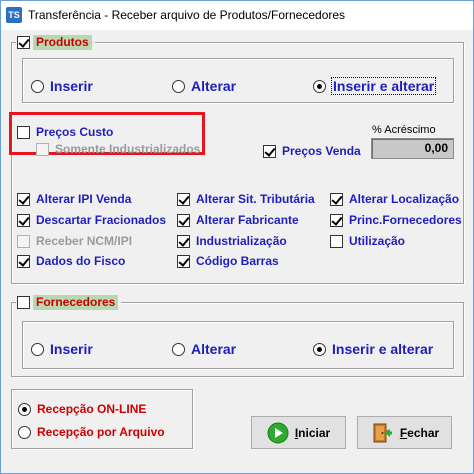 The height and width of the screenshot is (474, 474). What do you see at coordinates (255, 199) in the screenshot?
I see `checkbox-label: Alterar Sit. Tributária` at bounding box center [255, 199].